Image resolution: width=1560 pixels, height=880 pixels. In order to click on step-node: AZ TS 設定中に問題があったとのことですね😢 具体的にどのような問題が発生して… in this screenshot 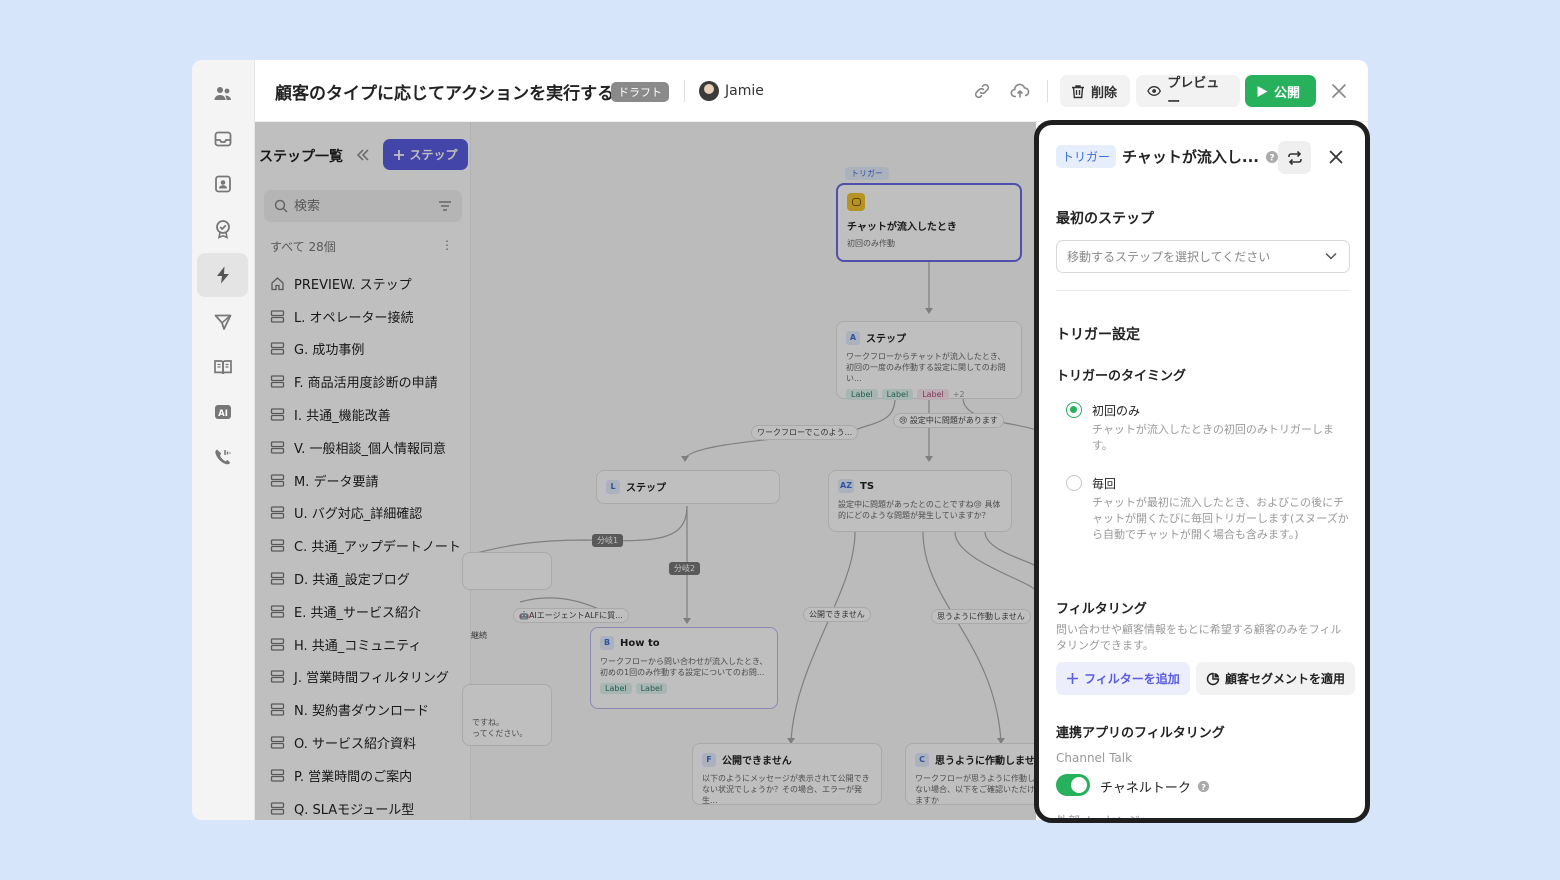, I will do `click(920, 501)`.